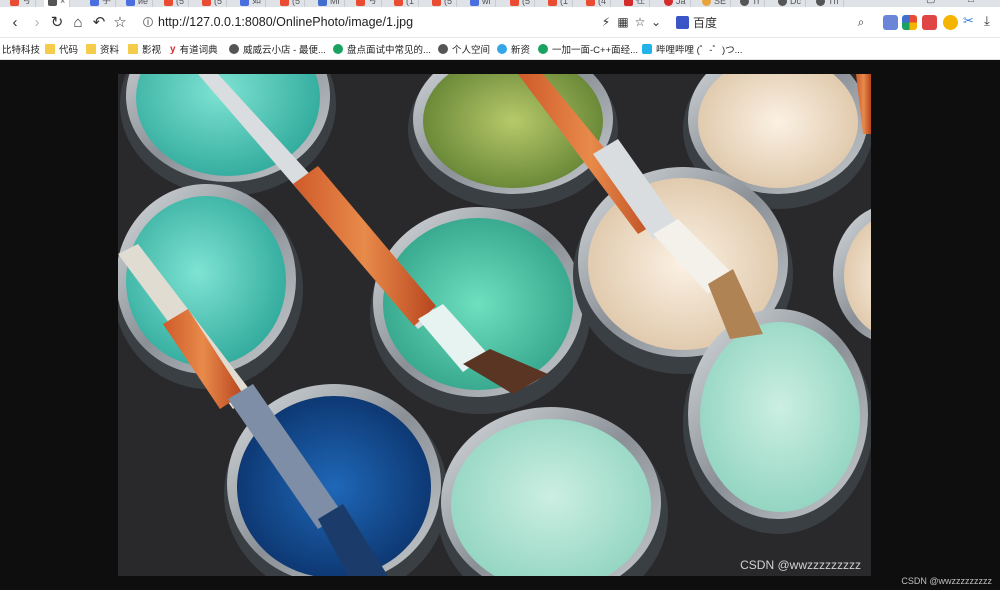 This screenshot has width=1000, height=590. Describe the element at coordinates (800, 565) in the screenshot. I see `photo-watermark: CSDN @wwzzzzzzzzz` at that location.